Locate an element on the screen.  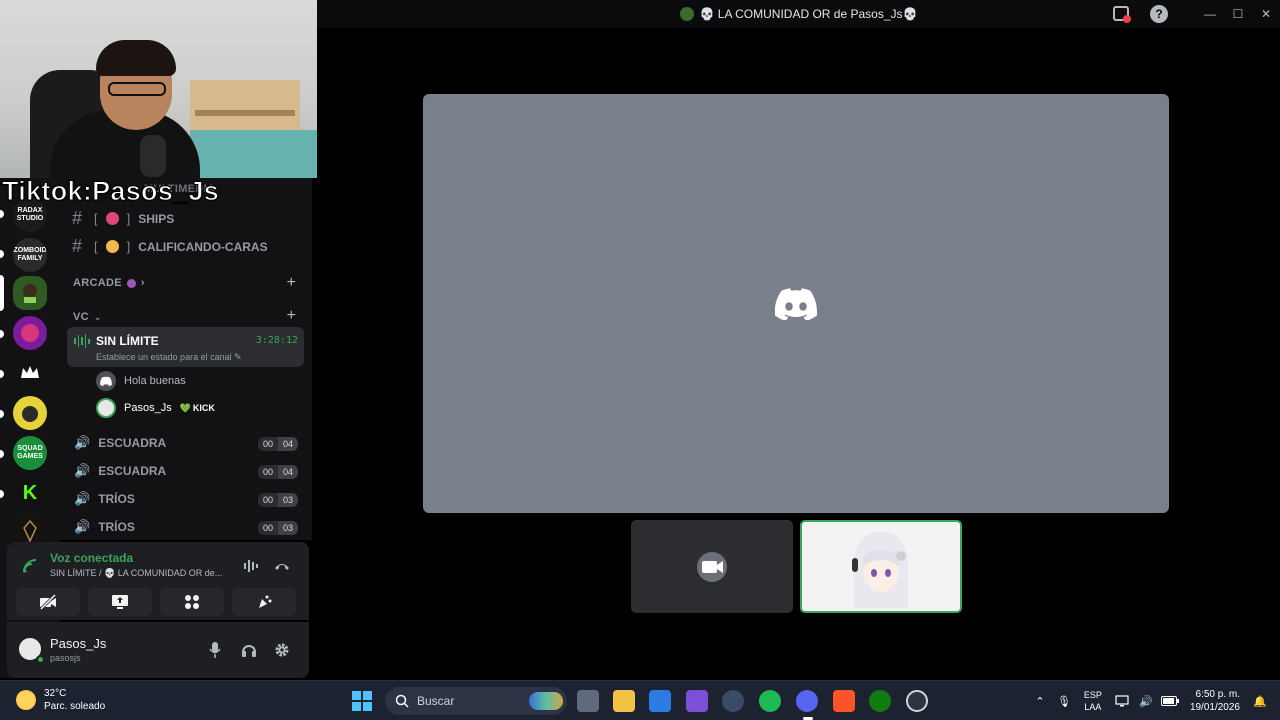
text-channel-icon: # is located at coordinates (77, 218).